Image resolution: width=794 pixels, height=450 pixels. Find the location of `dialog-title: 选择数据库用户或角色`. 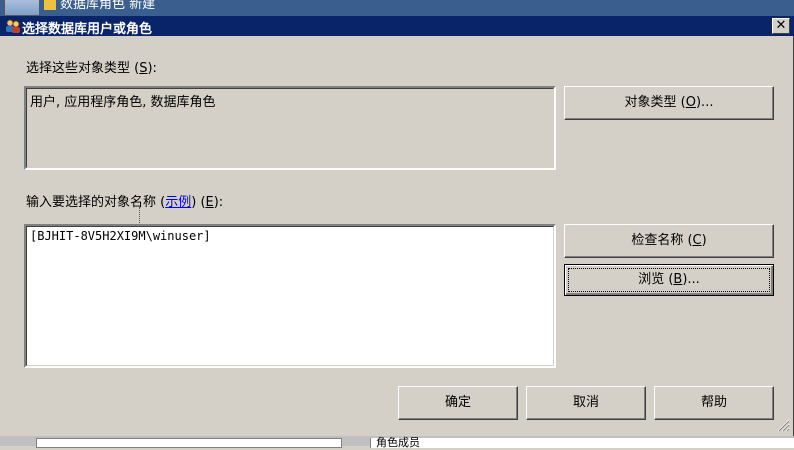

dialog-title: 选择数据库用户或角色 is located at coordinates (87, 29).